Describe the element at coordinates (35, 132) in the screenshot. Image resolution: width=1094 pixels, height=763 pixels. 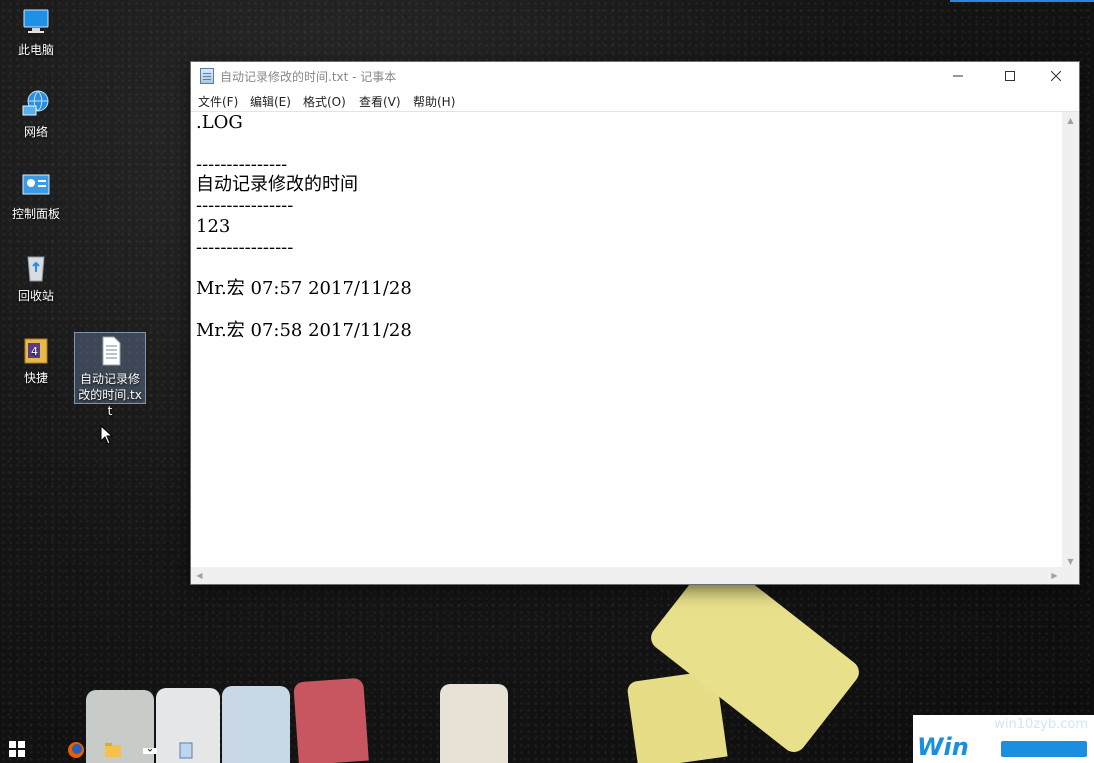
I see `desktop-icon-label: 网络` at that location.